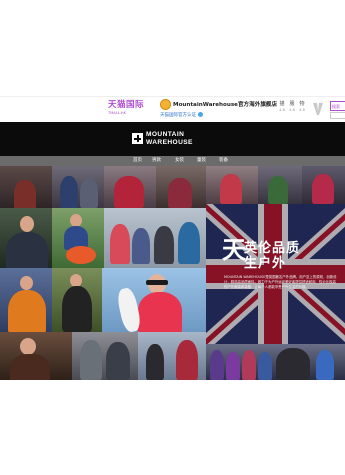 This screenshot has height=475, width=345. What do you see at coordinates (201, 160) in the screenshot?
I see `nav-item-kids: 童装` at bounding box center [201, 160].